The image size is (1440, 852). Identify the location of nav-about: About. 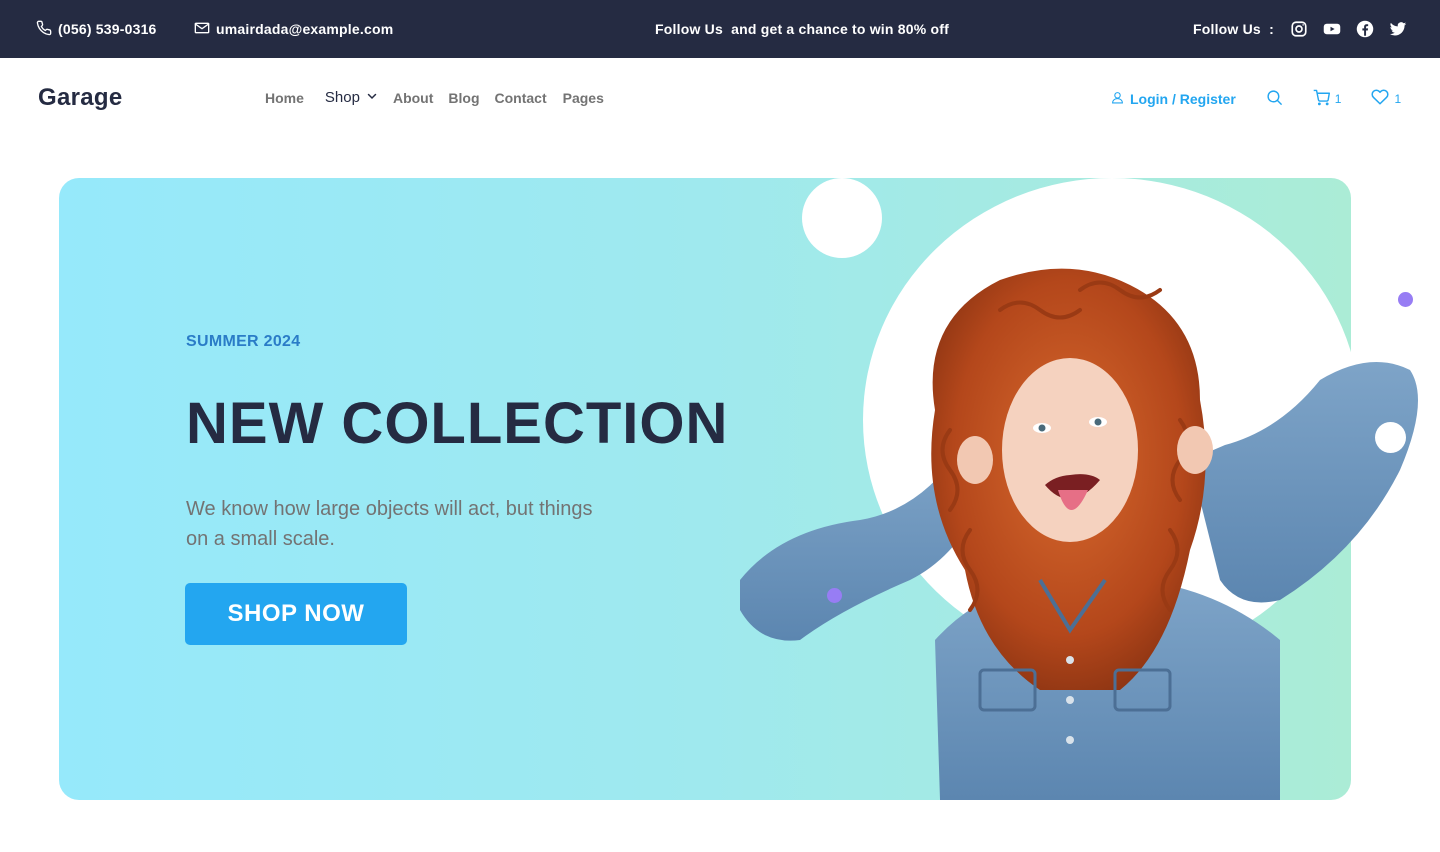
(413, 97).